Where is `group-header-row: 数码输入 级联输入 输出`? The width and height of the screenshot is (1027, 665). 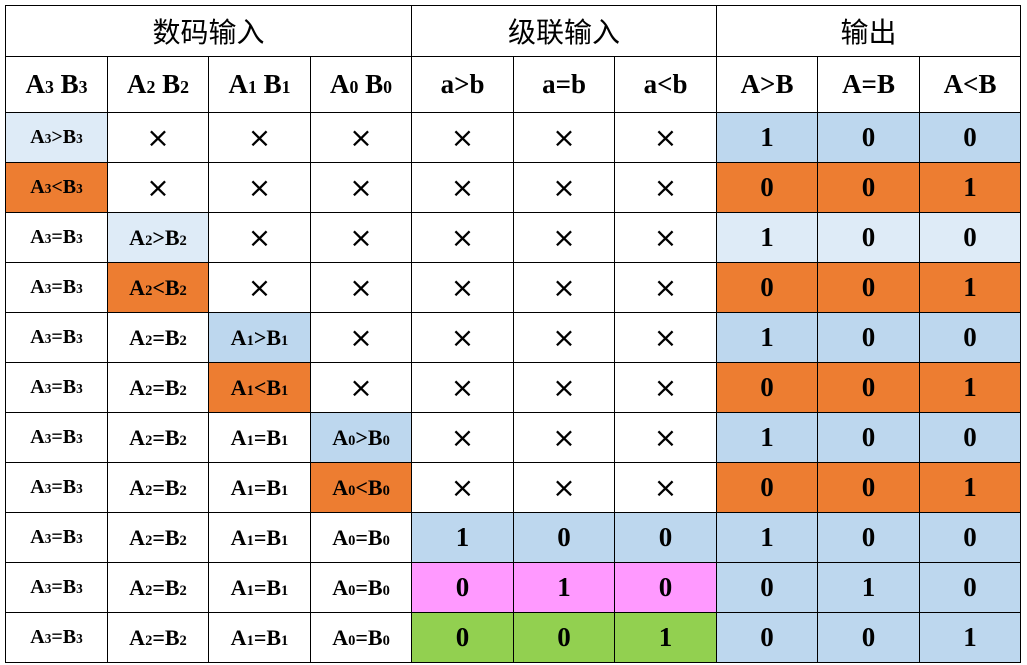
group-header-row: 数码输入 级联输入 输出 is located at coordinates (513, 31).